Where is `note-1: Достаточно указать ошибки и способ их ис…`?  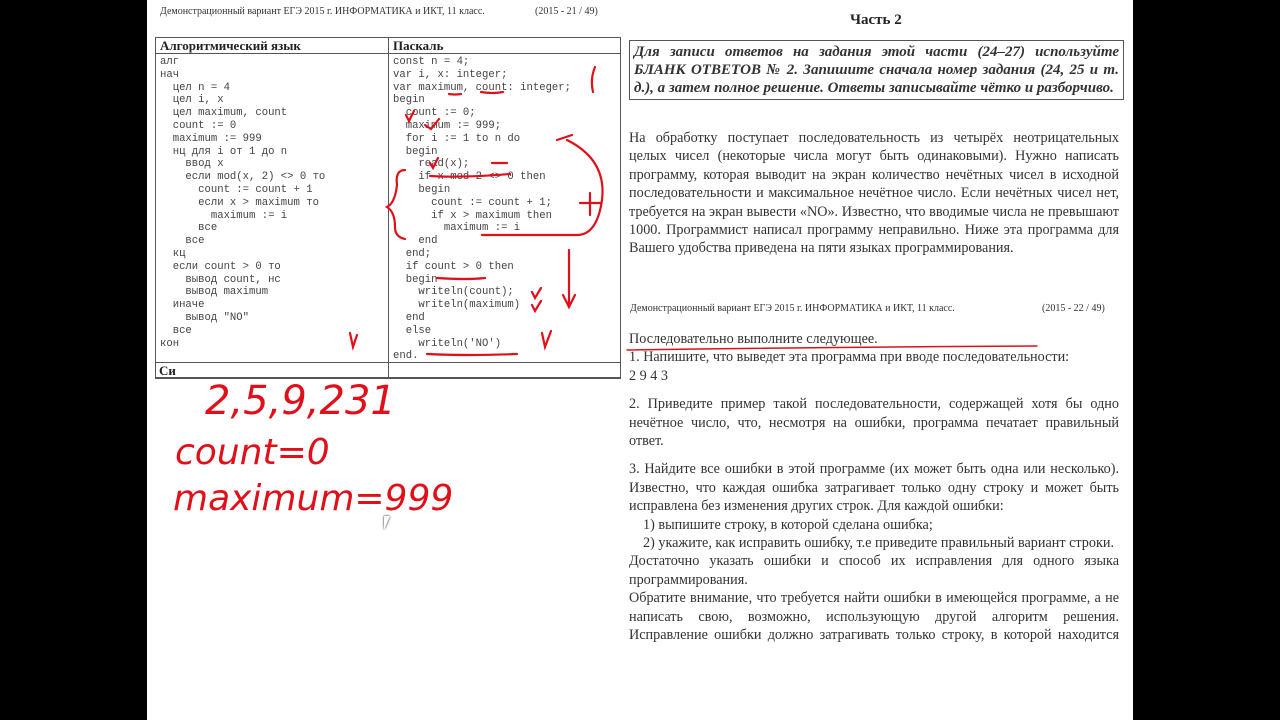 note-1: Достаточно указать ошибки и способ их ис… is located at coordinates (874, 570).